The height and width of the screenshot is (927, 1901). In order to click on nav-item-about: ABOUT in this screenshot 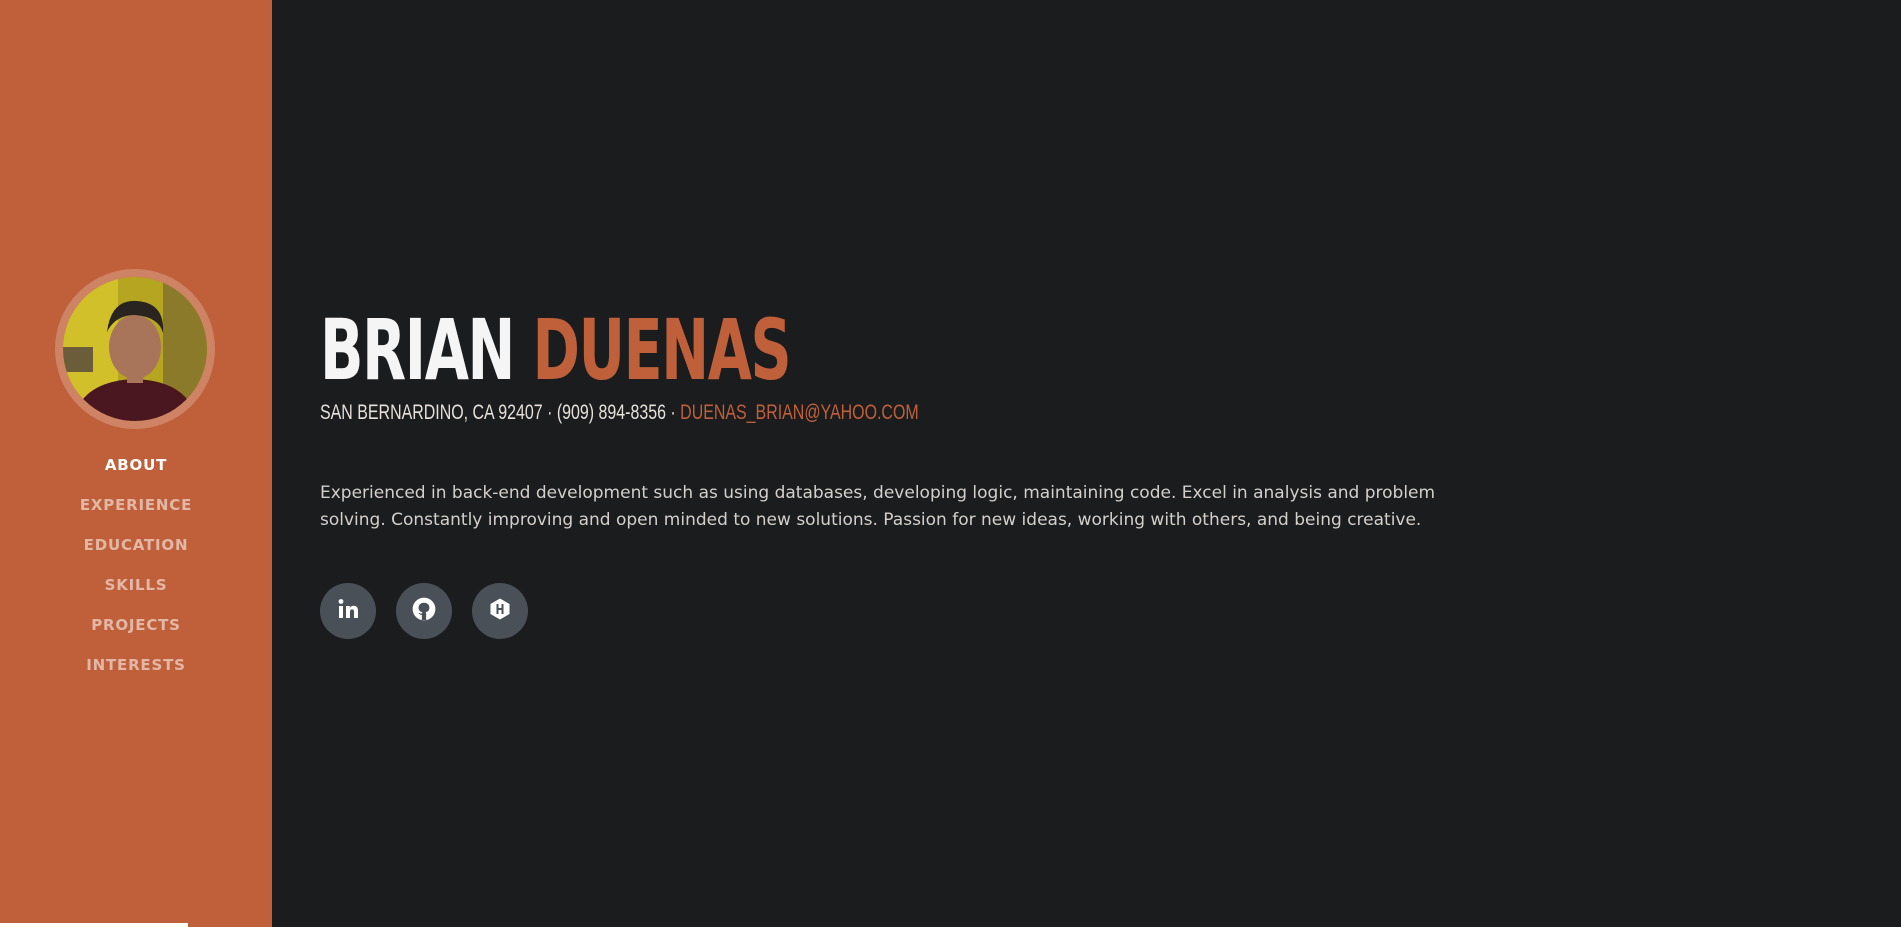, I will do `click(136, 471)`.